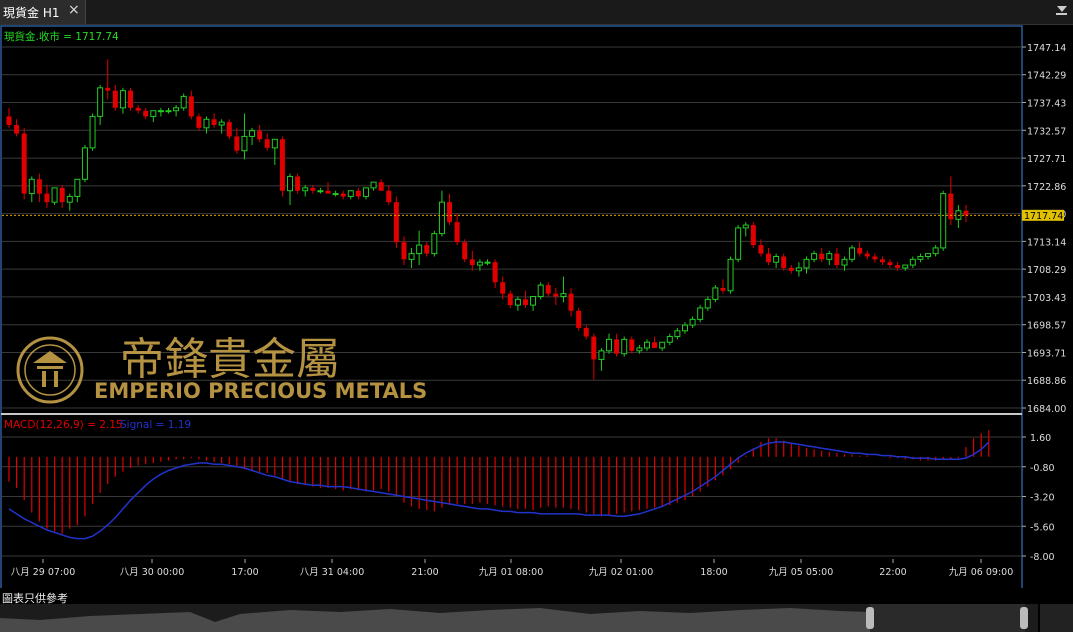 The height and width of the screenshot is (632, 1073). What do you see at coordinates (1046, 242) in the screenshot?
I see `price-tick-label: 1713.14` at bounding box center [1046, 242].